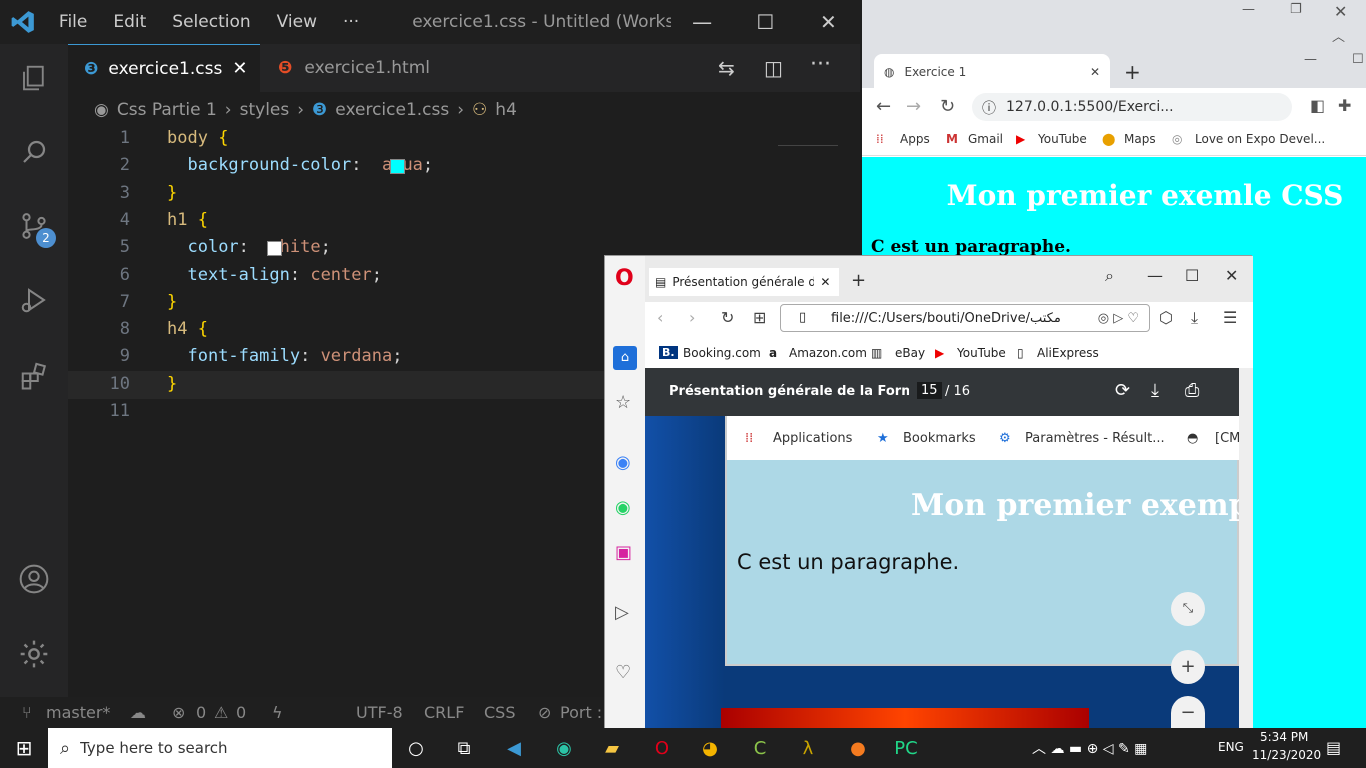 The image size is (1366, 768). I want to click on clock-time: 5:34 PM, so click(1284, 737).